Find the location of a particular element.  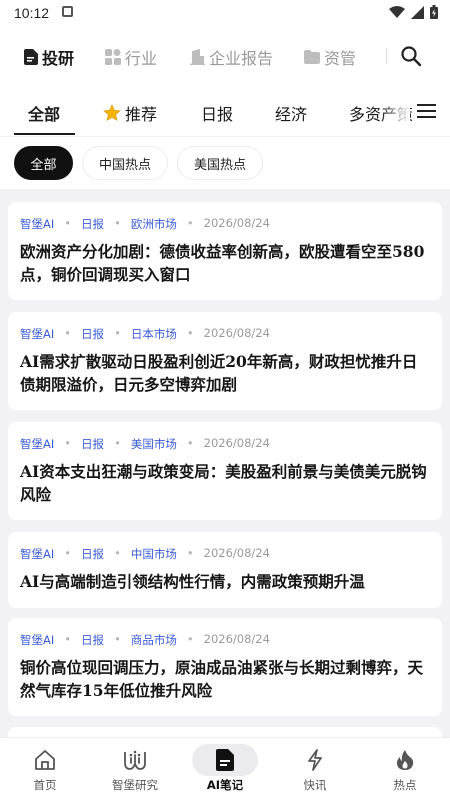

tab-recommended: 推荐 is located at coordinates (130, 113).